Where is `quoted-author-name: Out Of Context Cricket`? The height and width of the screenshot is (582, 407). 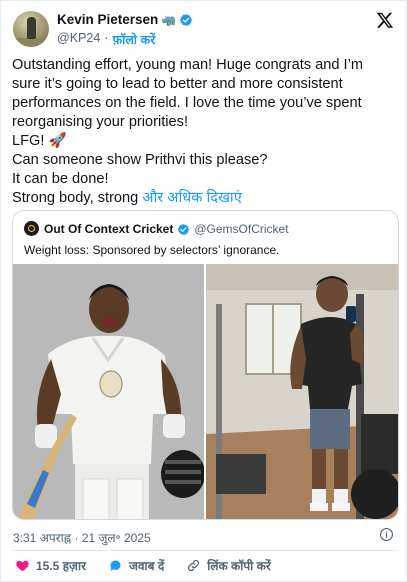
quoted-author-name: Out Of Context Cricket is located at coordinates (108, 229).